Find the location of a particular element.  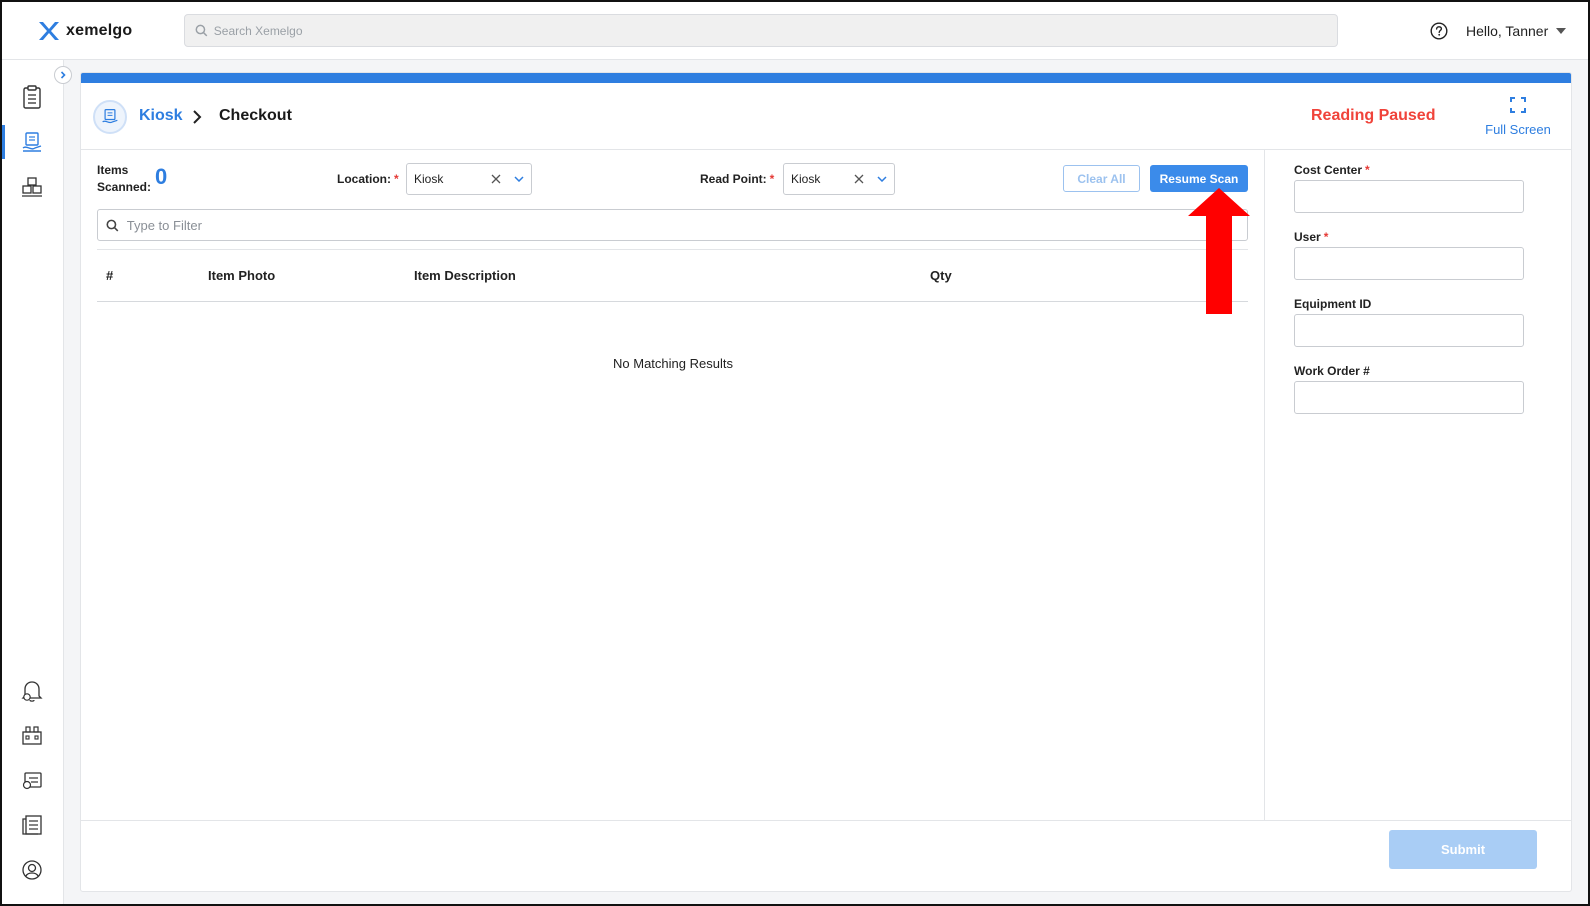

sidebar-item-kiosk is located at coordinates (32, 142).